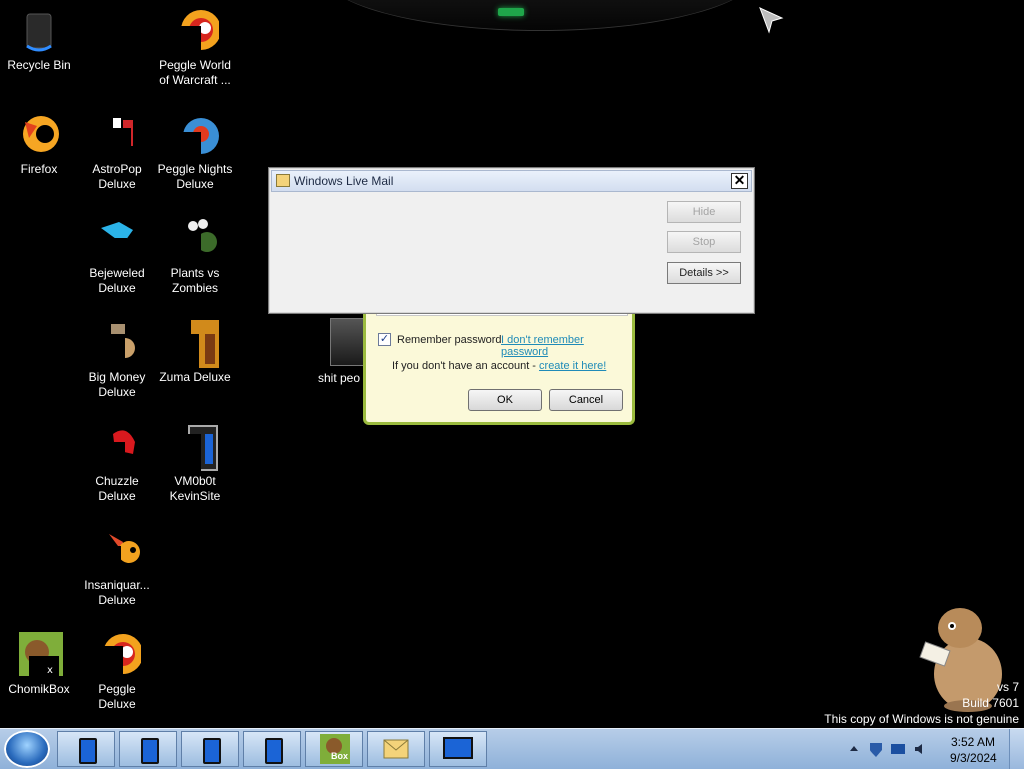 Image resolution: width=1024 pixels, height=769 pixels. I want to click on watermark-line-1: vs 7, so click(1007, 687).